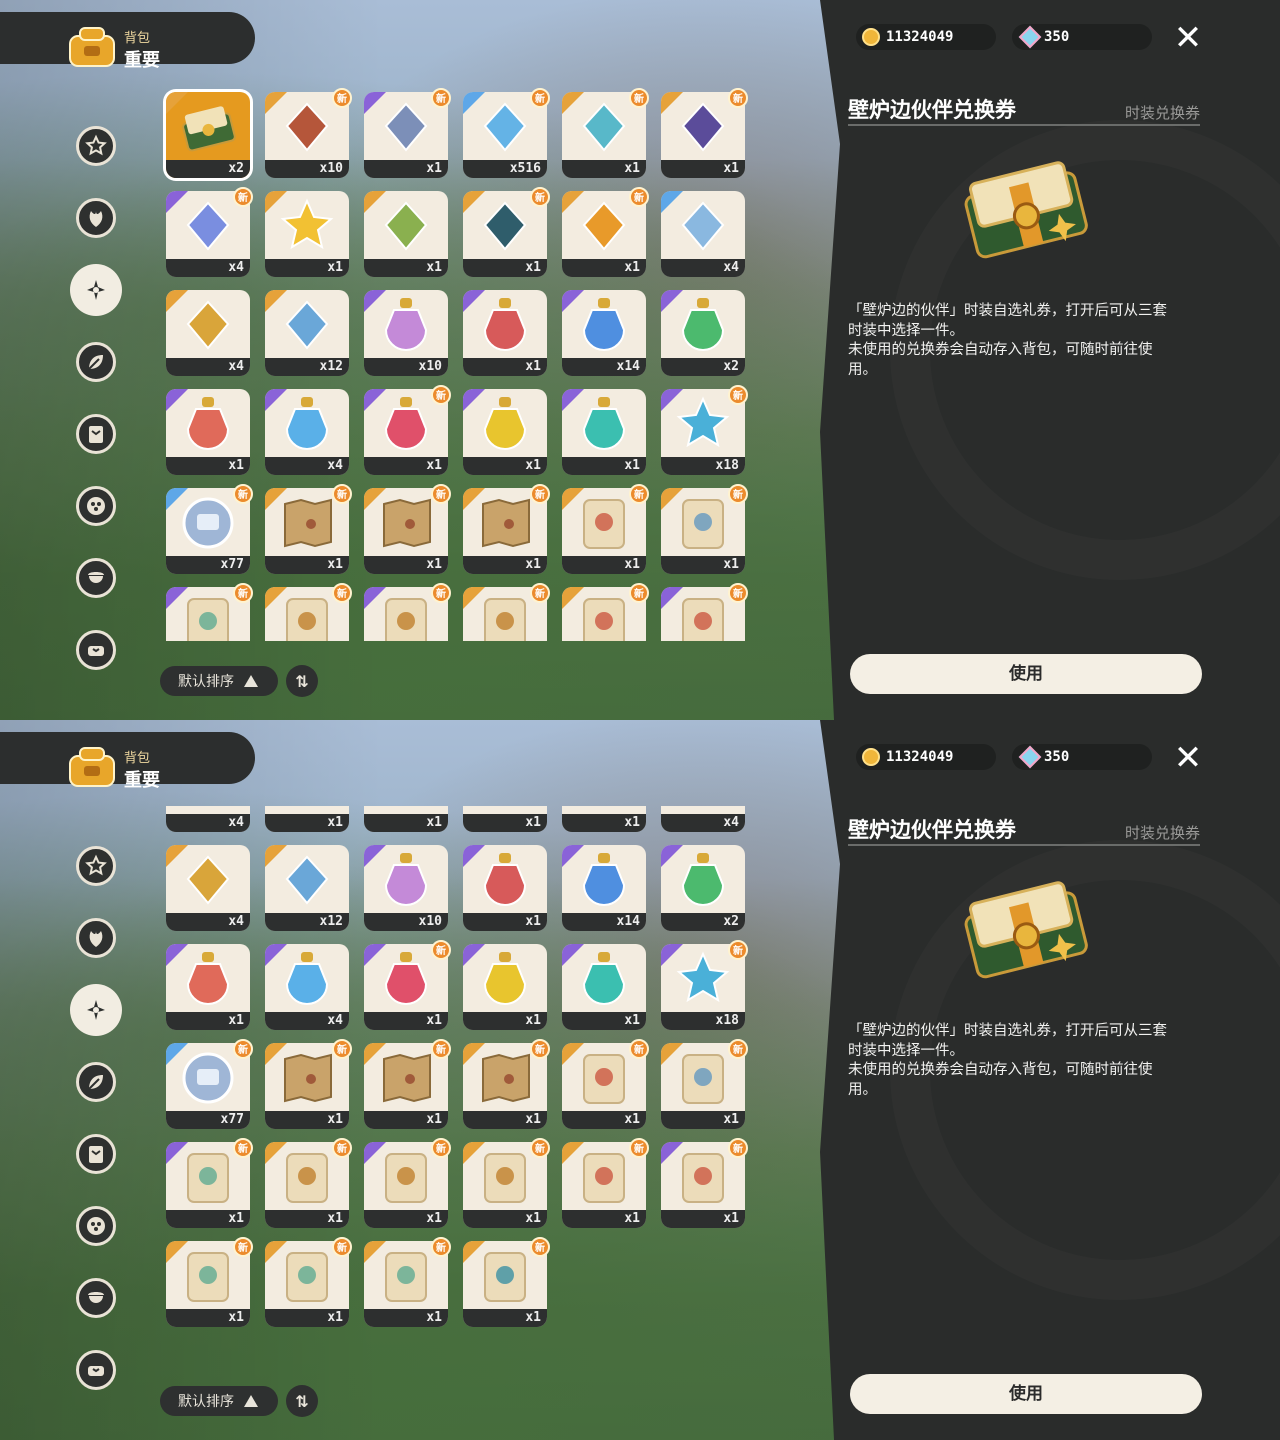 The image size is (1280, 1440). Describe the element at coordinates (342, 593) in the screenshot. I see `new-badge: 新` at that location.